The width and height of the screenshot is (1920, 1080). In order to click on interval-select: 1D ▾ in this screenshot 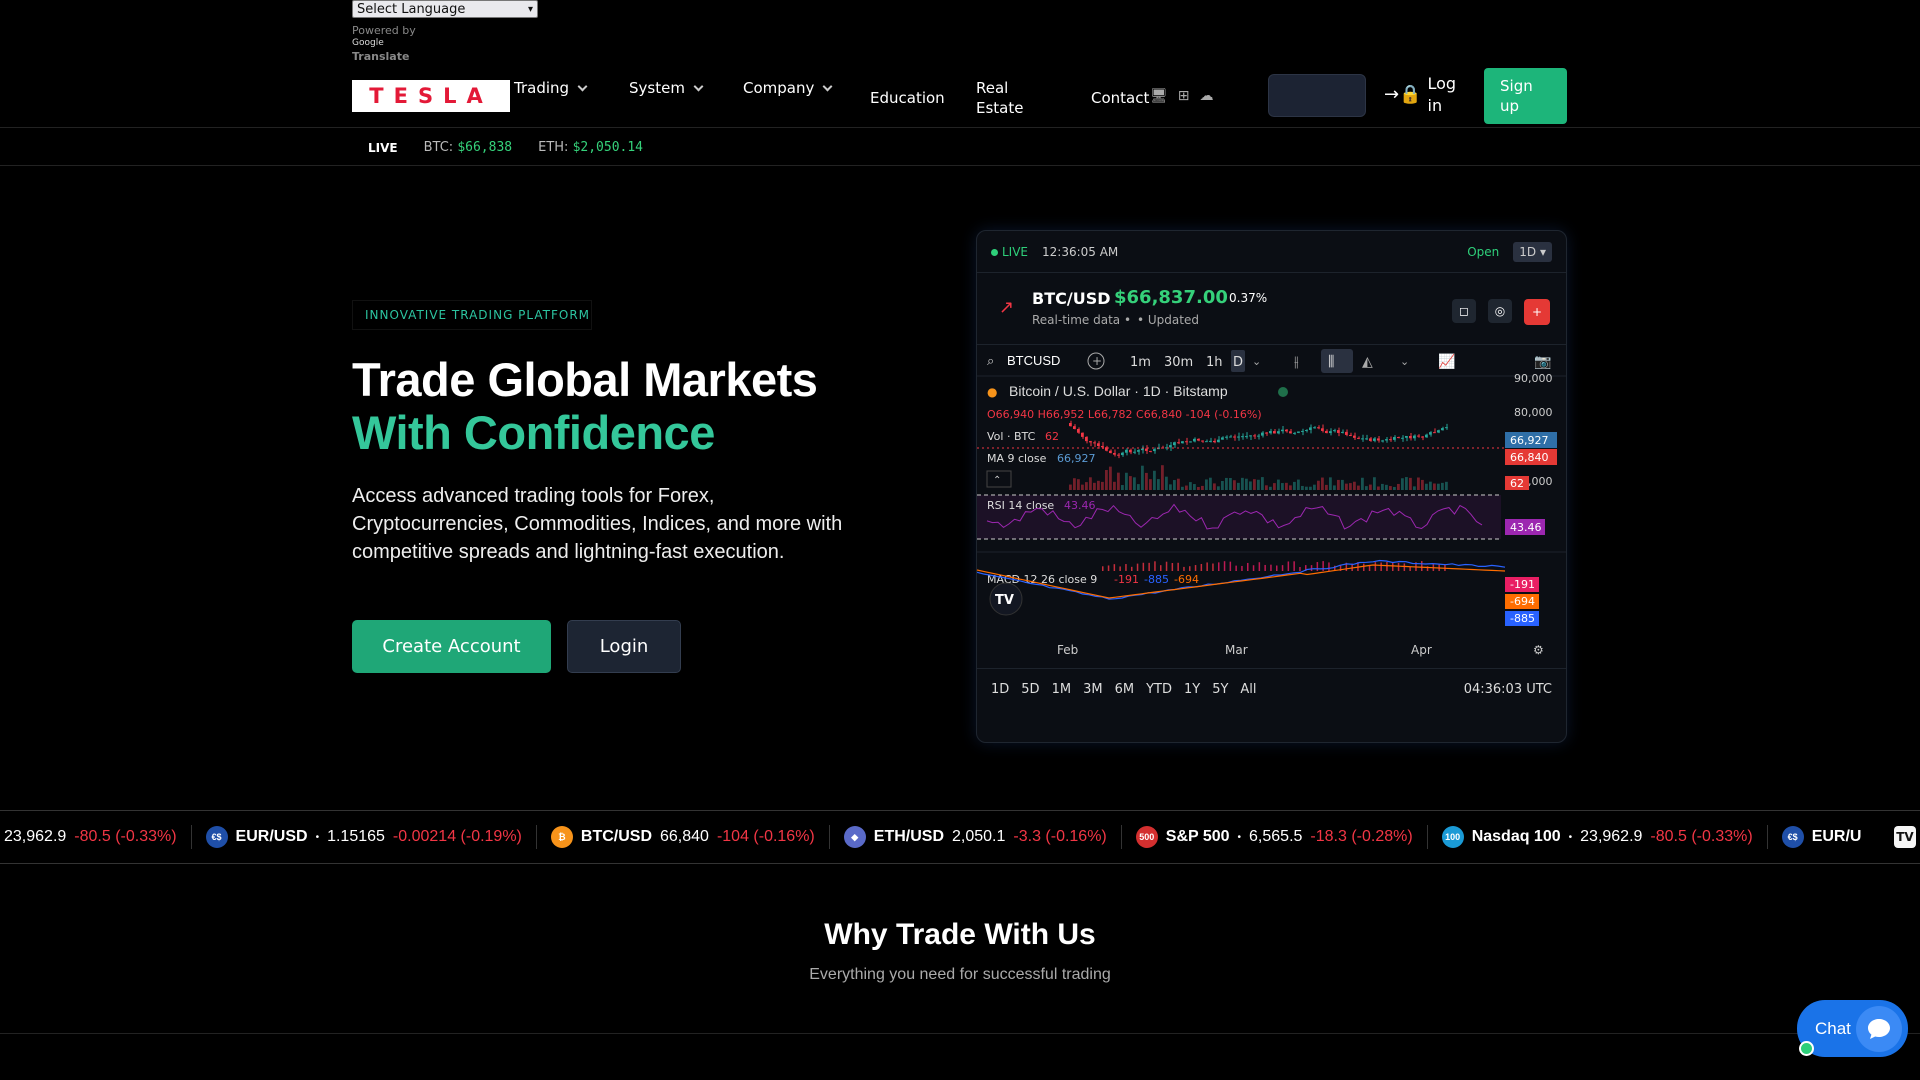, I will do `click(1532, 251)`.